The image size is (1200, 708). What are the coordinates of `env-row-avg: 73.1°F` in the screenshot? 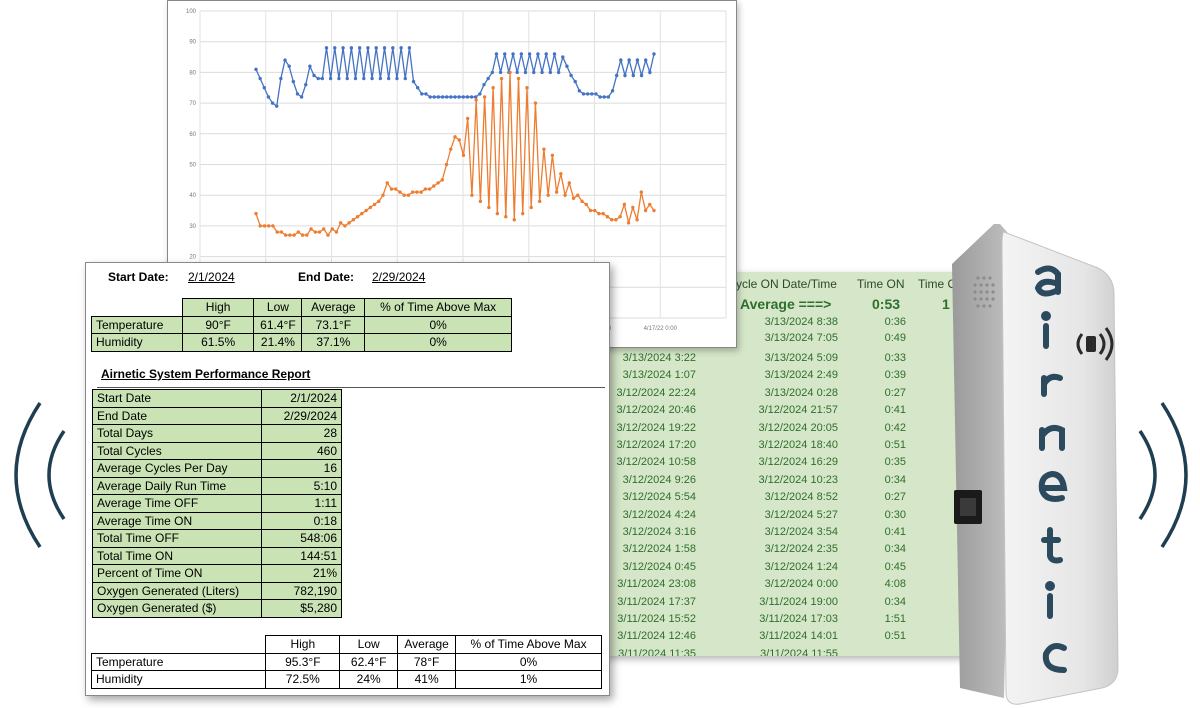 It's located at (333, 324).